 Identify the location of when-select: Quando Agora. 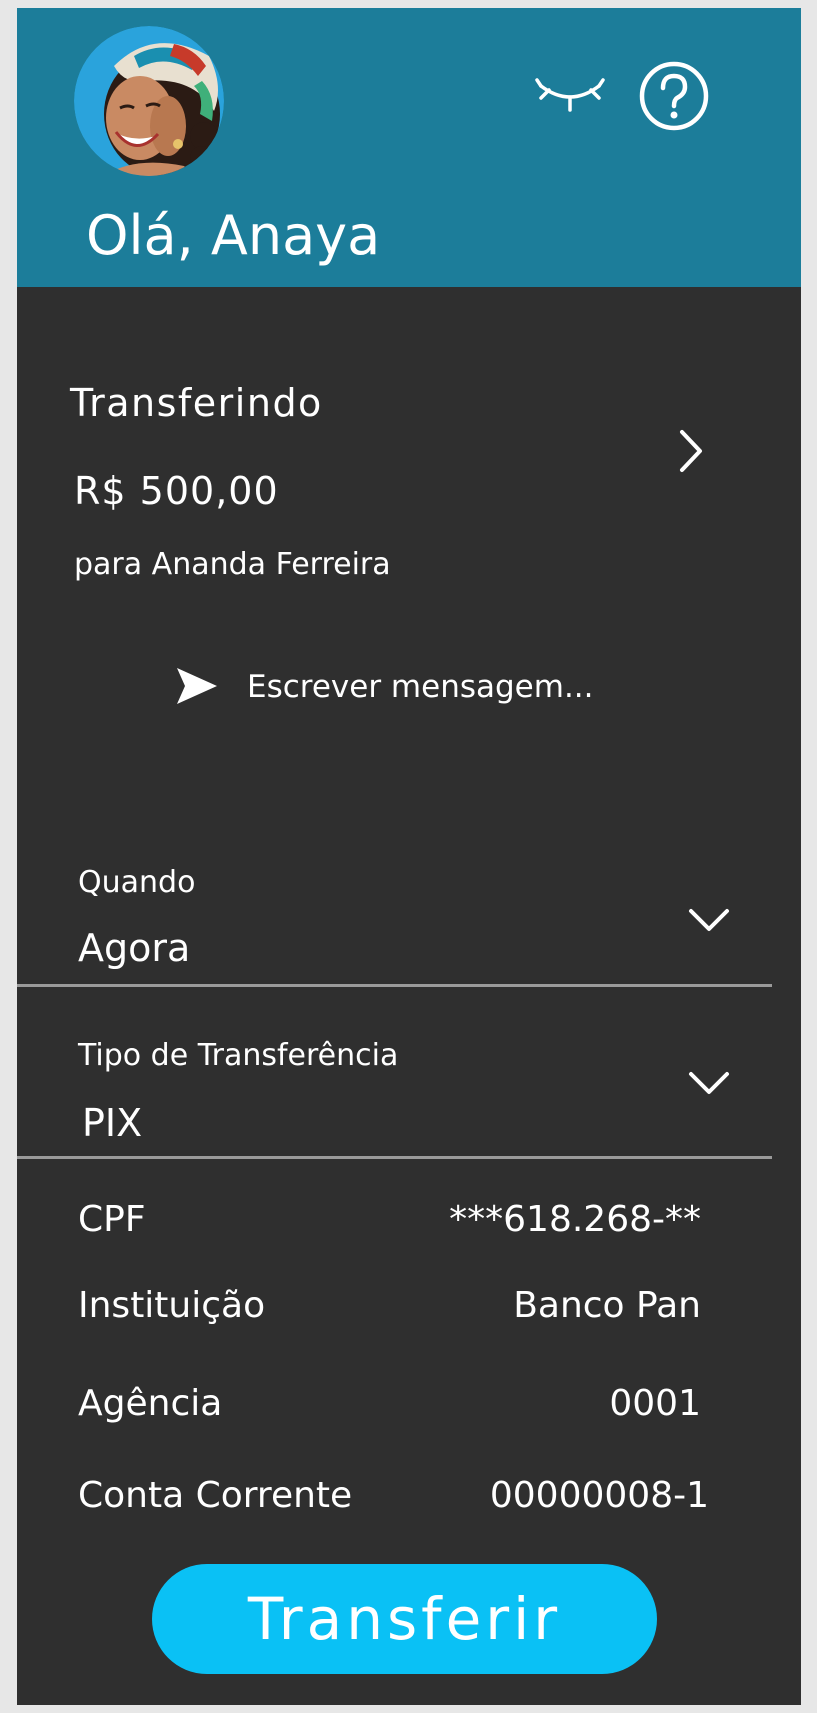
(394, 922).